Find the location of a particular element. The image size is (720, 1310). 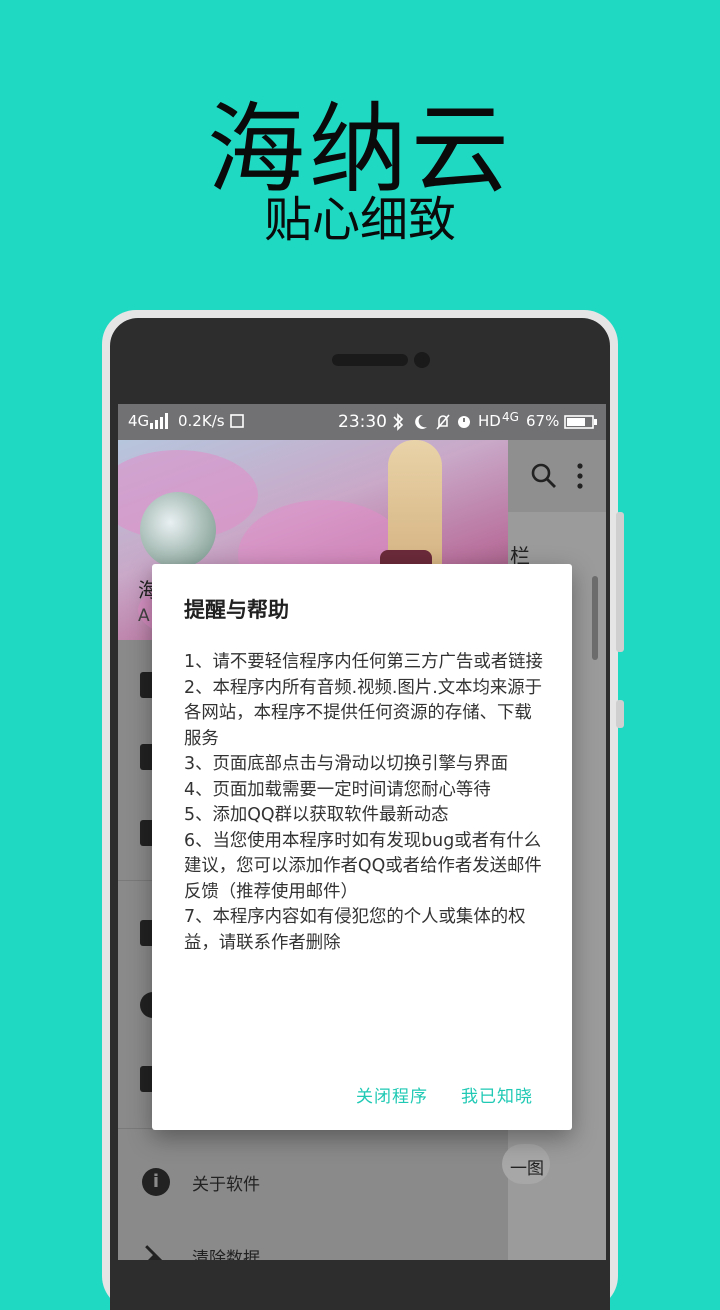

promo-subtitle: 贴心细致 is located at coordinates (359, 220).